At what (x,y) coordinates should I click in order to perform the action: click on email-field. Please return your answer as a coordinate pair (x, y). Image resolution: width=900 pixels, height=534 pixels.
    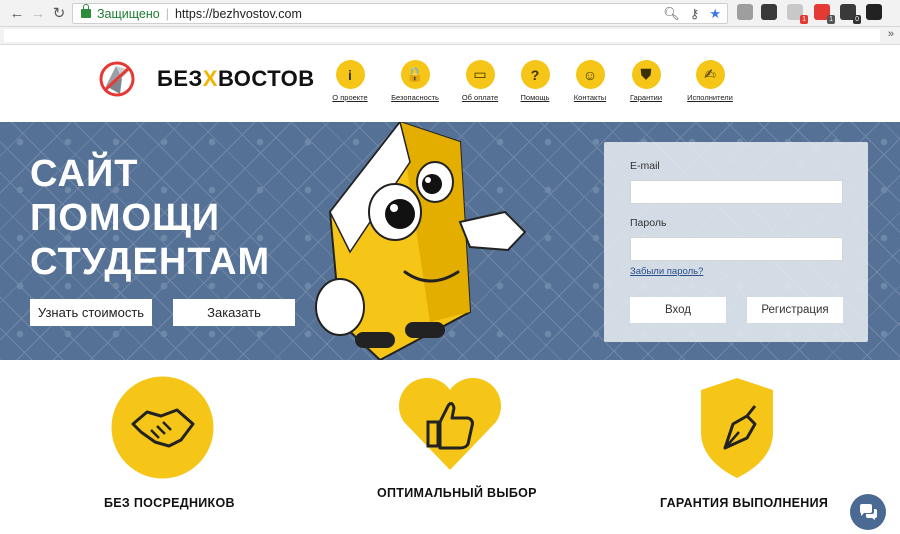
    Looking at the image, I should click on (736, 192).